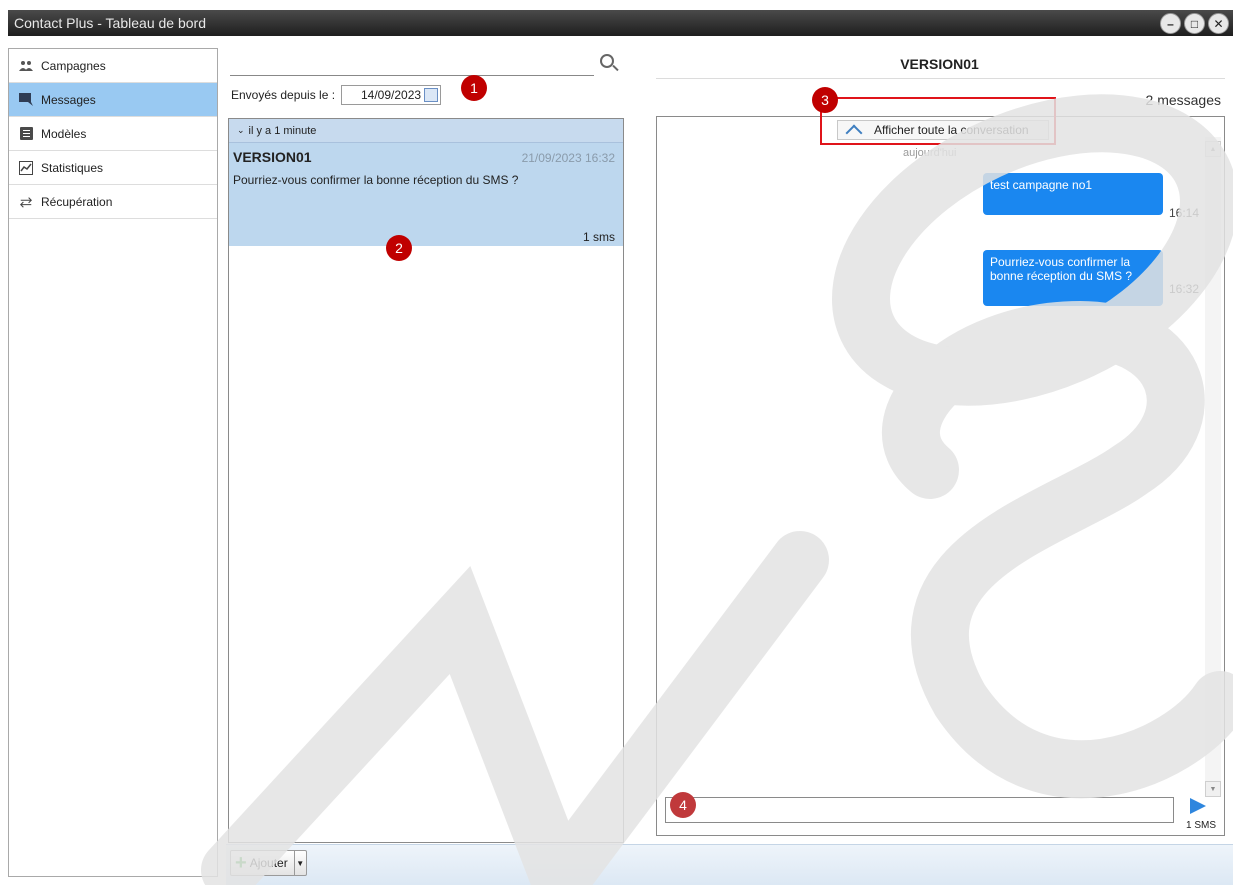 This screenshot has width=1233, height=885. Describe the element at coordinates (938, 121) in the screenshot. I see `highlight-box` at that location.